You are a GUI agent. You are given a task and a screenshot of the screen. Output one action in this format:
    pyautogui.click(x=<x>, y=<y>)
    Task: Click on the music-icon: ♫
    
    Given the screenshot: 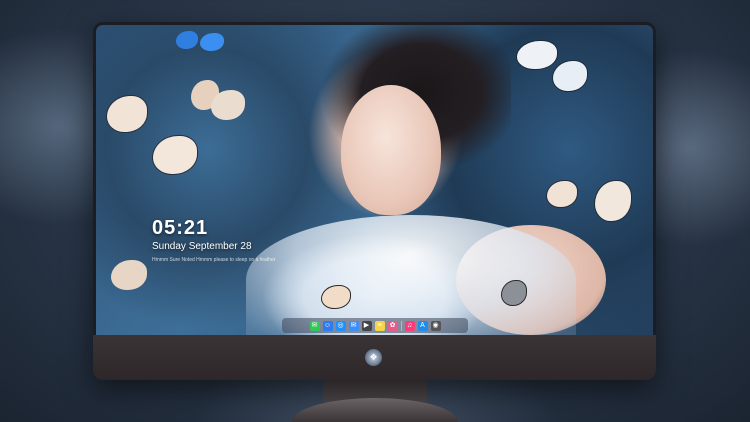 What is the action you would take?
    pyautogui.click(x=409, y=325)
    